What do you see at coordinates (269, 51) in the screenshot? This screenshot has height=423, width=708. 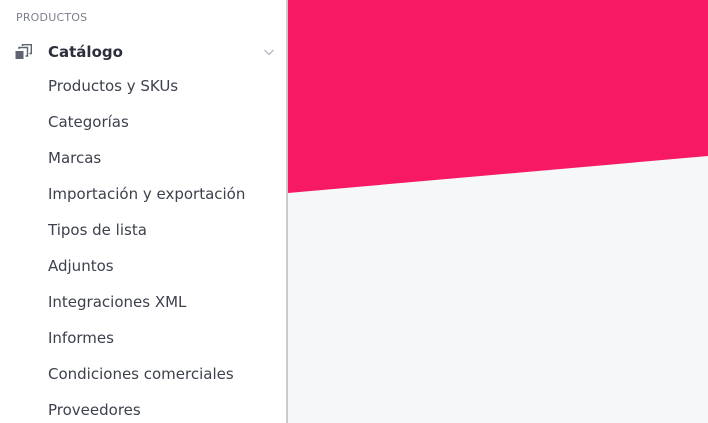 I see `chevron-down-icon` at bounding box center [269, 51].